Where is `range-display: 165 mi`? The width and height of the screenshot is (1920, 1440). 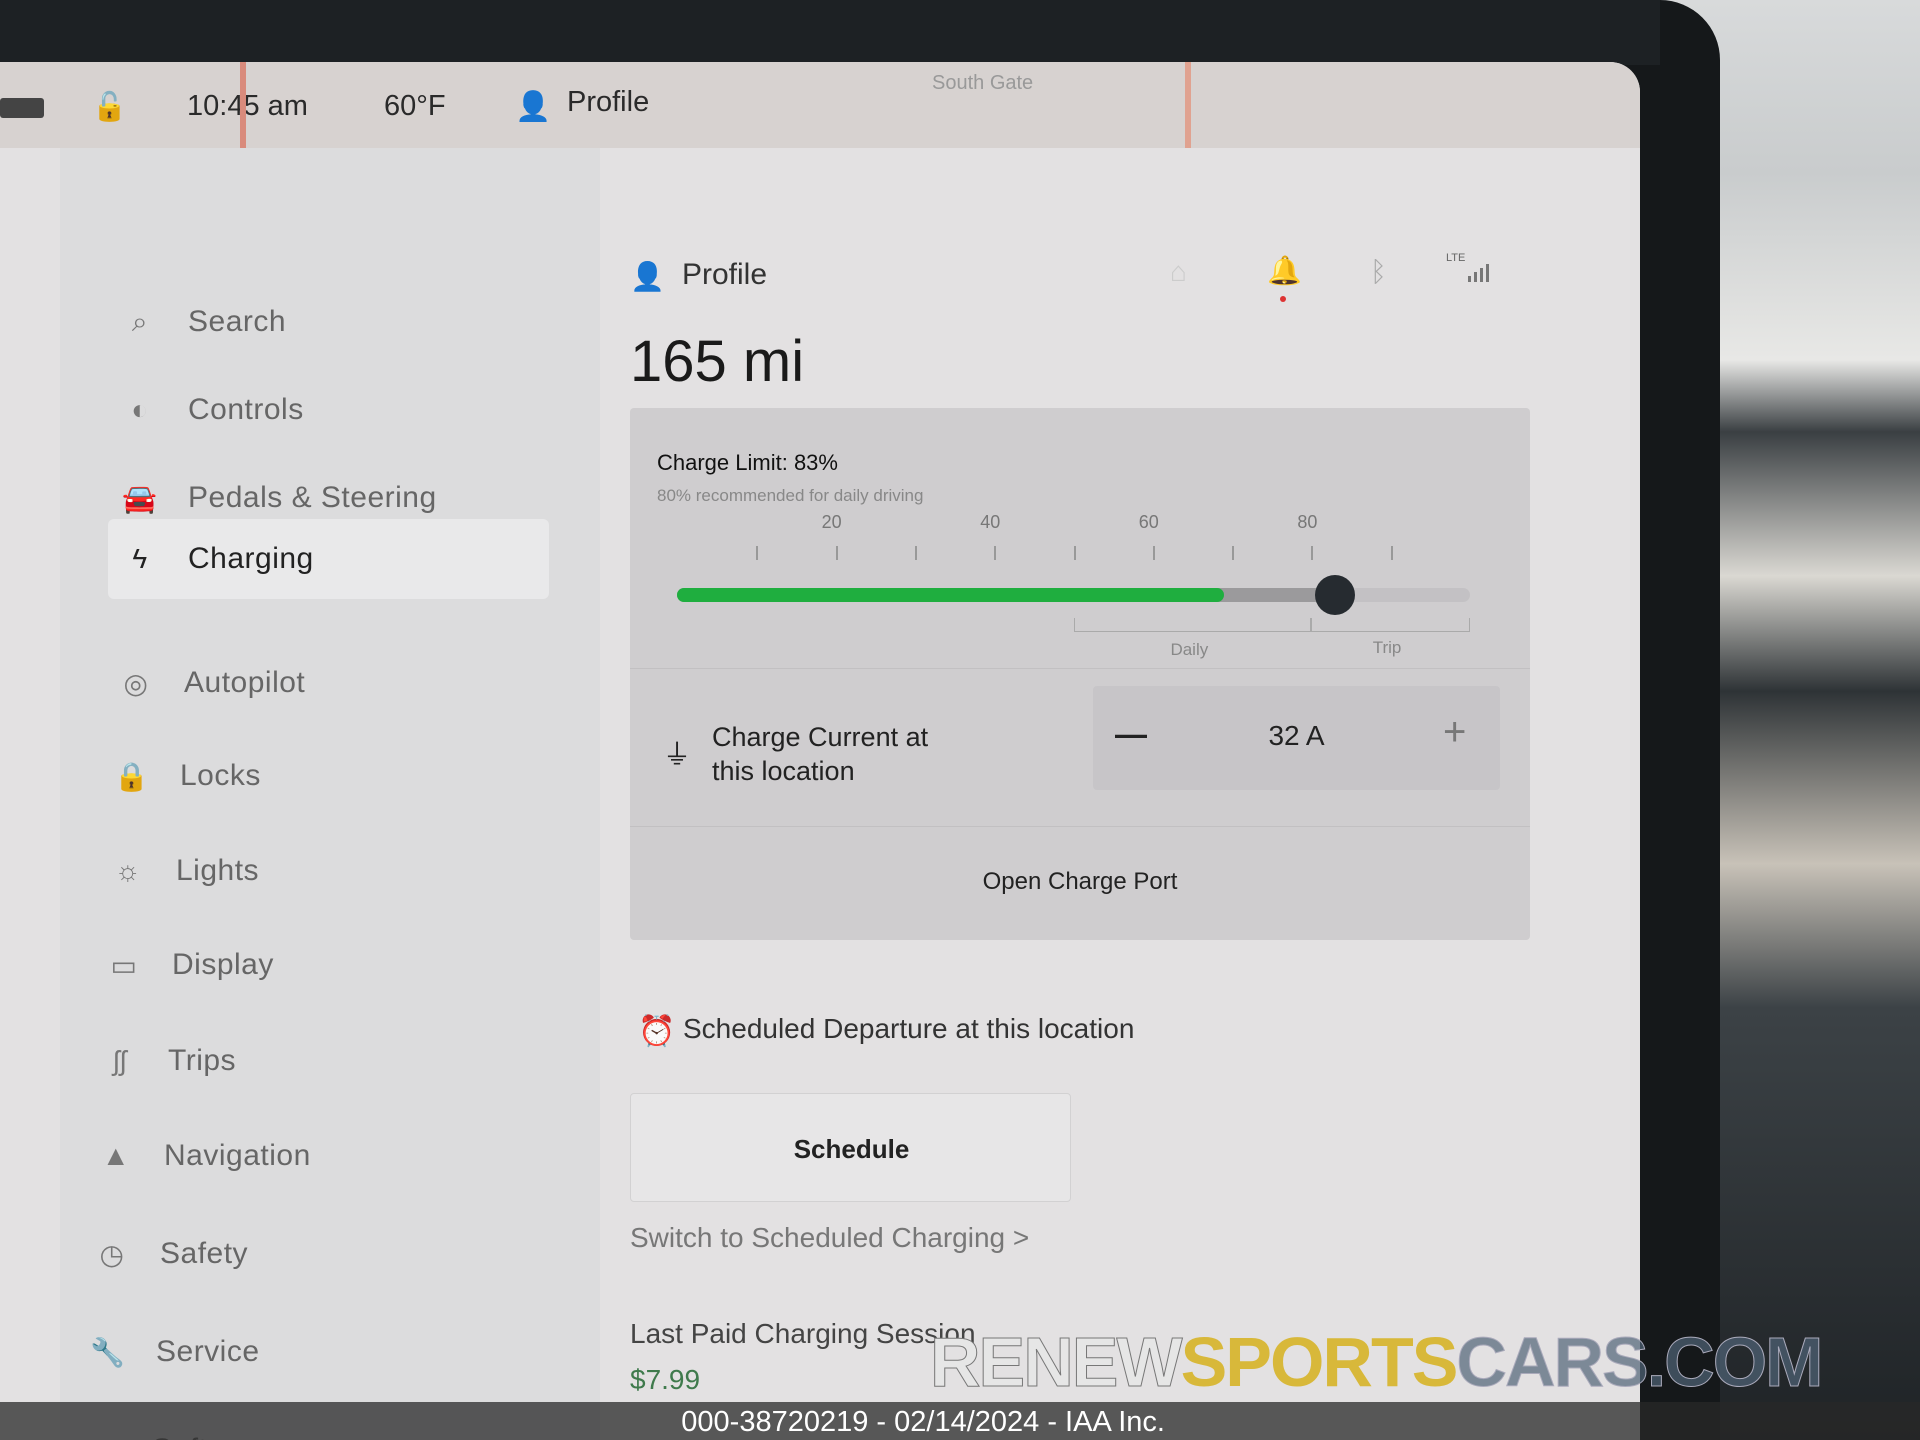 range-display: 165 mi is located at coordinates (717, 361).